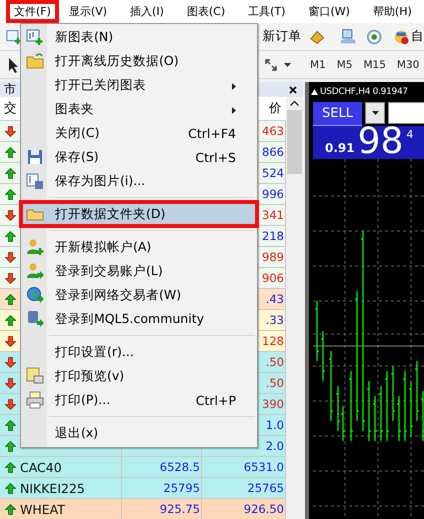 This screenshot has width=424, height=519. Describe the element at coordinates (216, 400) in the screenshot. I see `shortcut-text: Ctrl+P` at that location.